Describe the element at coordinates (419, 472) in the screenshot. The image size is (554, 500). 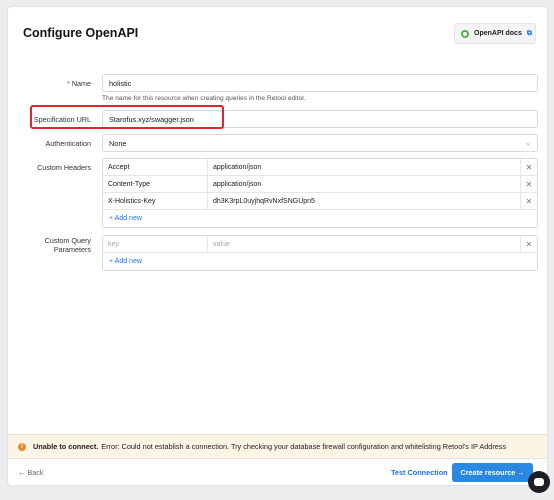
I see `test-connection-button: Test Connection` at that location.